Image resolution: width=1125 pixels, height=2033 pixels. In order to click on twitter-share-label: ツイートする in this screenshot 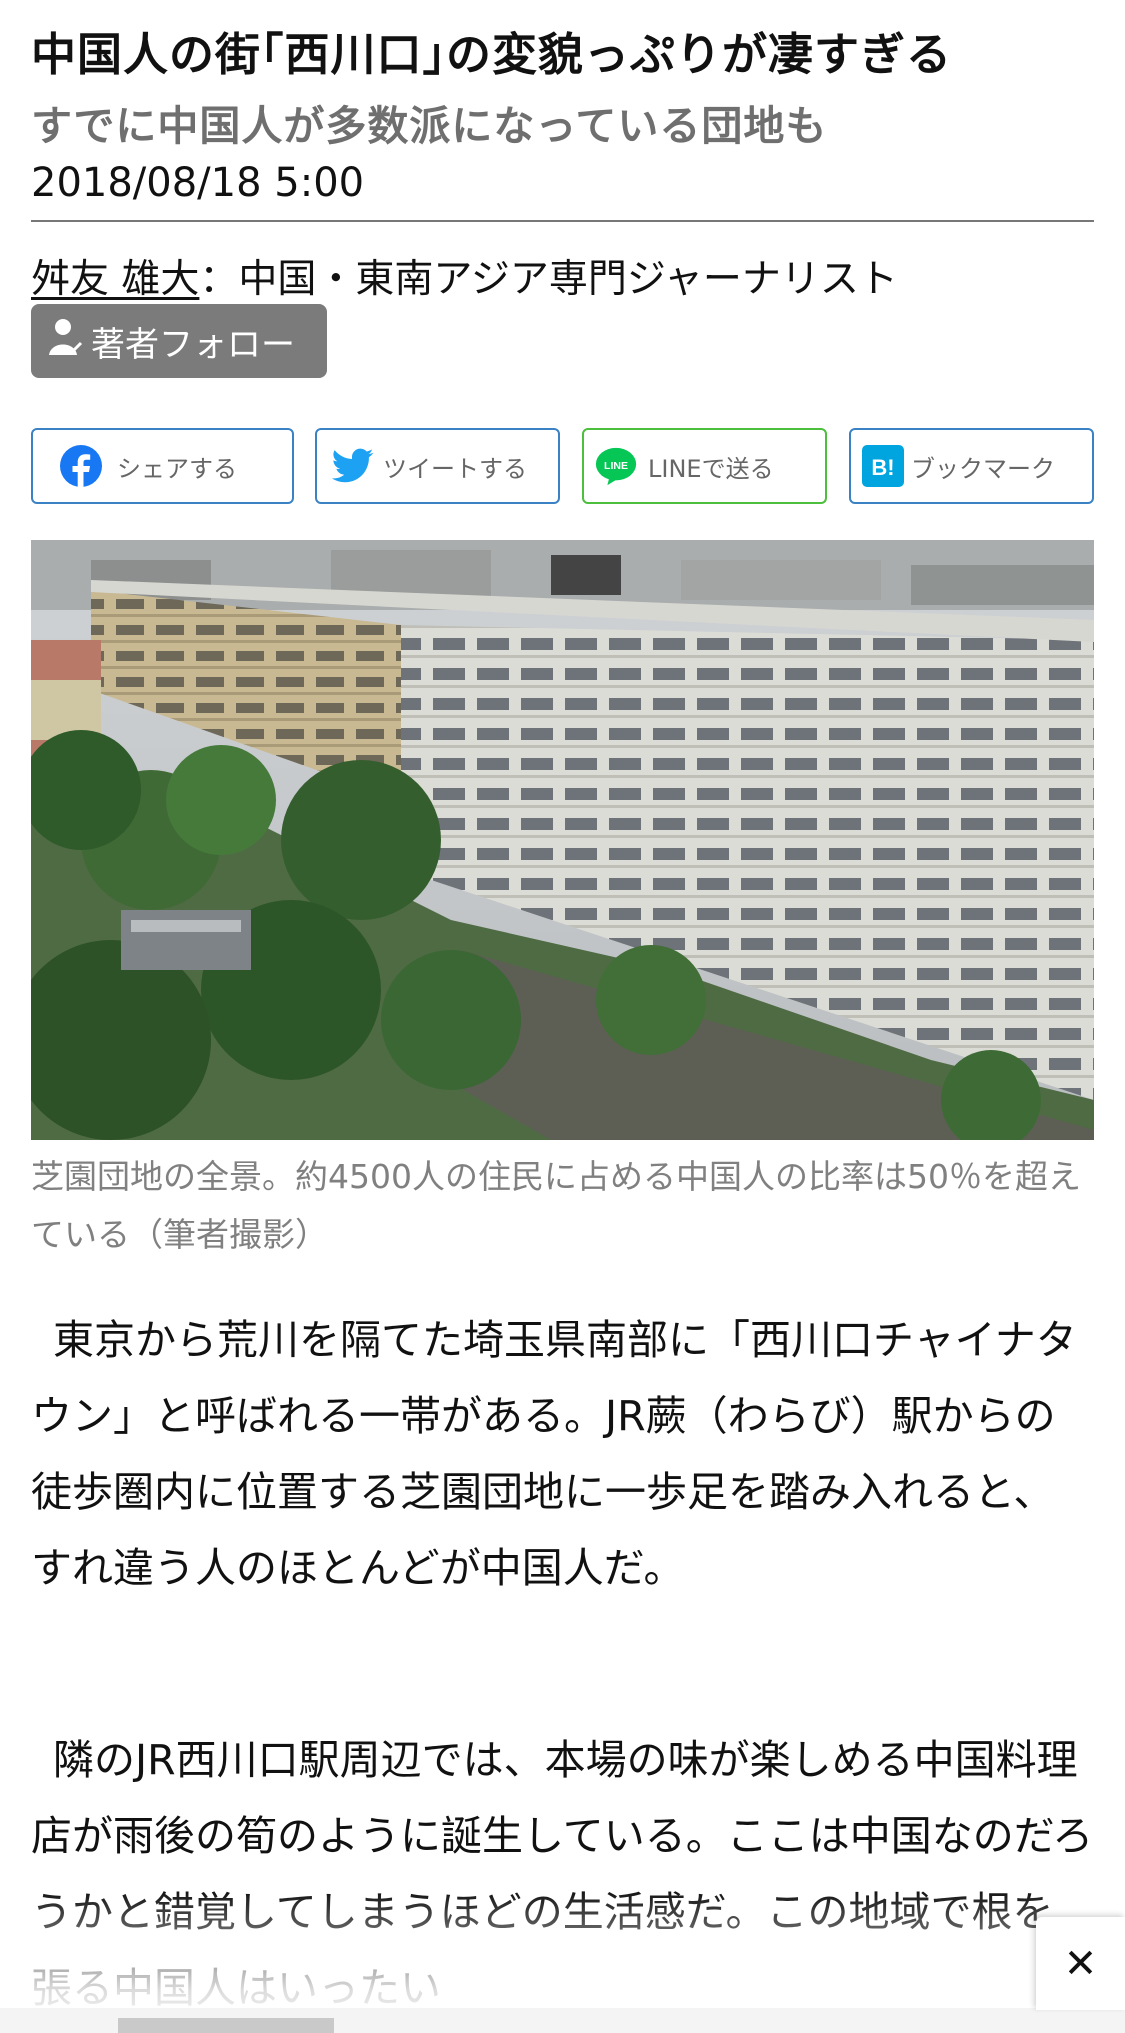, I will do `click(455, 468)`.